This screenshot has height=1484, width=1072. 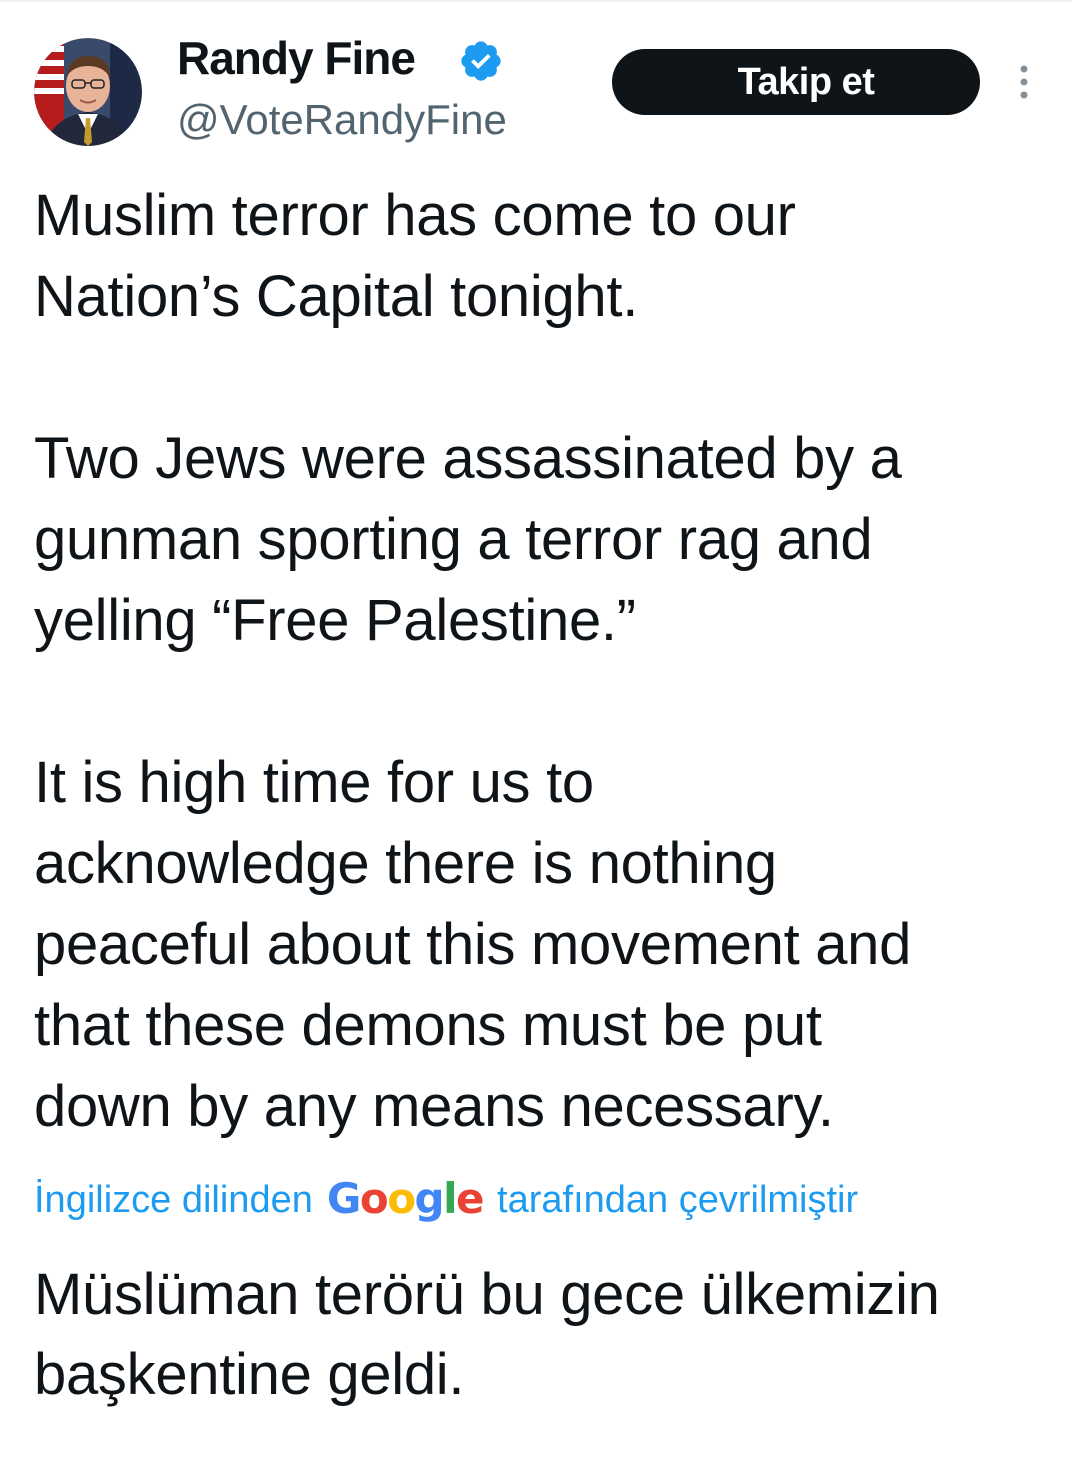 I want to click on avatar, so click(x=88, y=92).